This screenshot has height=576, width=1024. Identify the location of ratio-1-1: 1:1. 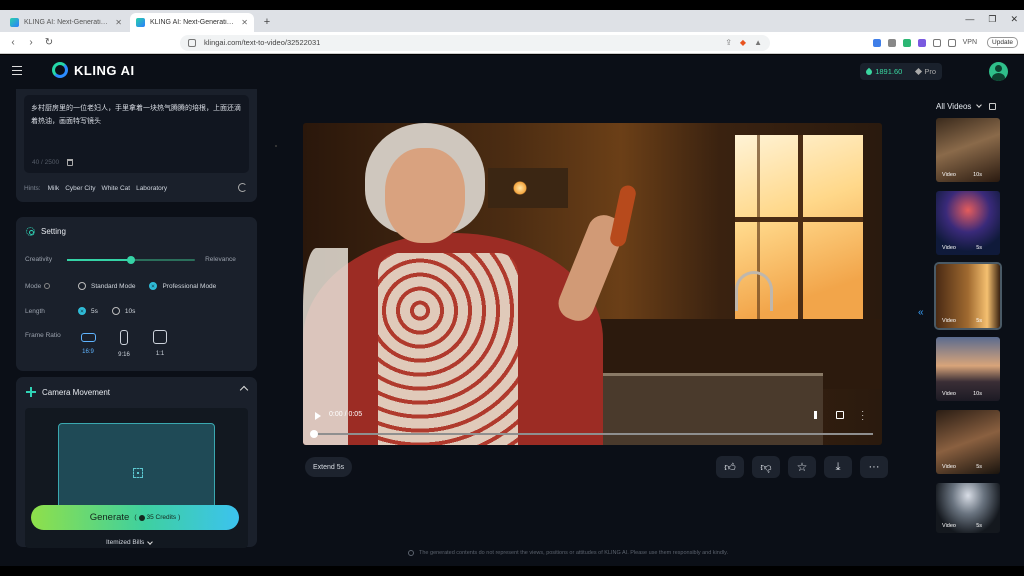
(160, 344).